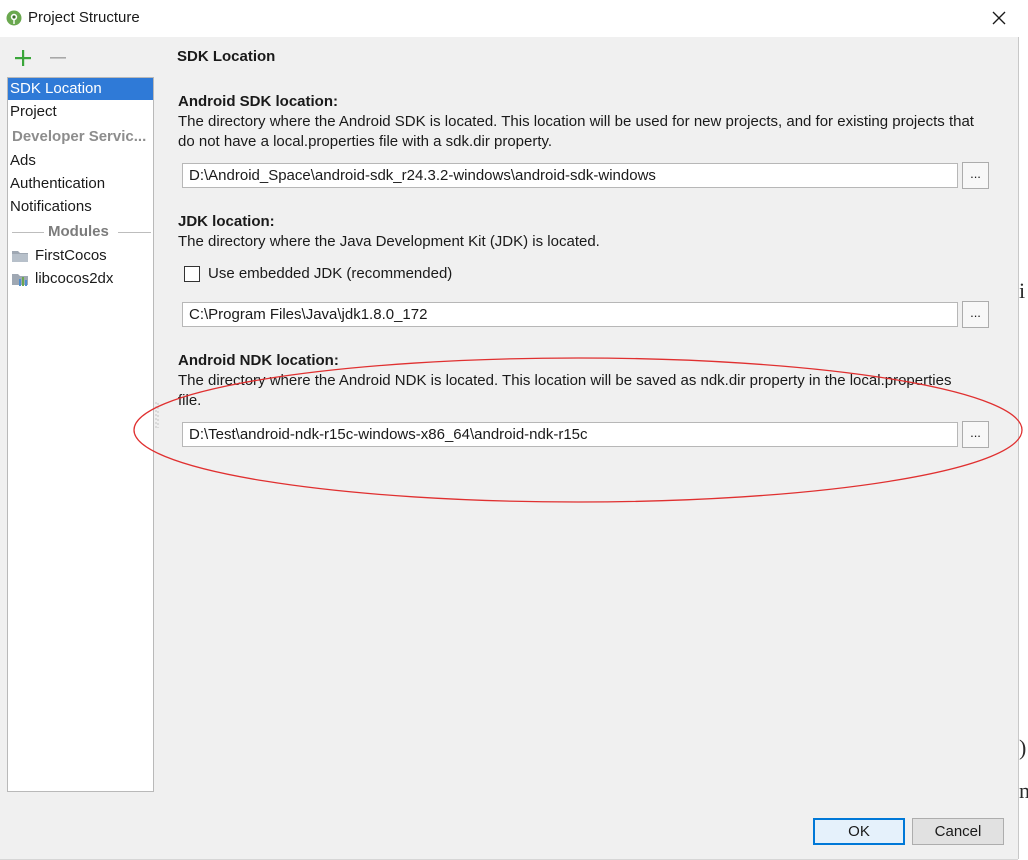  Describe the element at coordinates (258, 360) in the screenshot. I see `android-ndk-heading: Android NDK location:` at that location.